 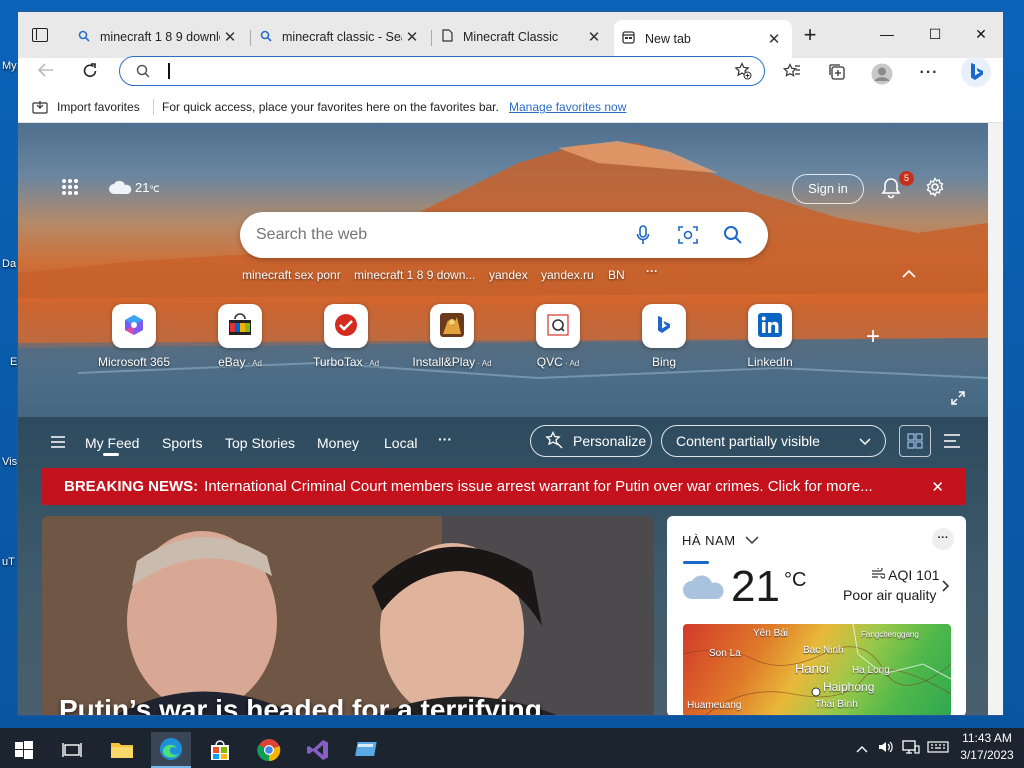 What do you see at coordinates (341, 37) in the screenshot?
I see `tab-minecraft-classic-search: minecraft classic - Search ✕` at bounding box center [341, 37].